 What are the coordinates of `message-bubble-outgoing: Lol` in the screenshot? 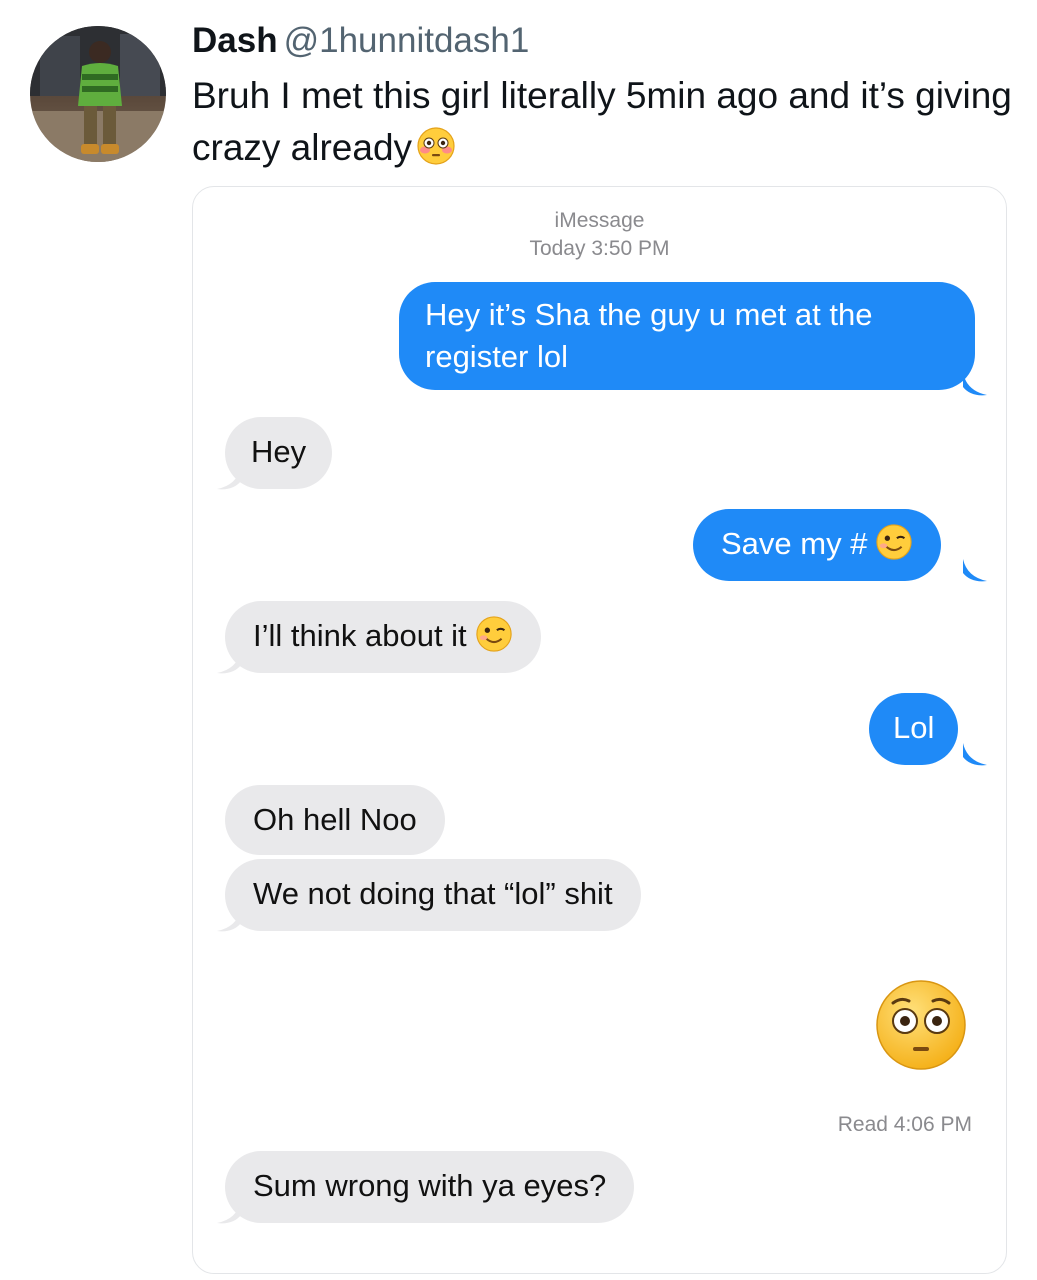 It's located at (914, 729).